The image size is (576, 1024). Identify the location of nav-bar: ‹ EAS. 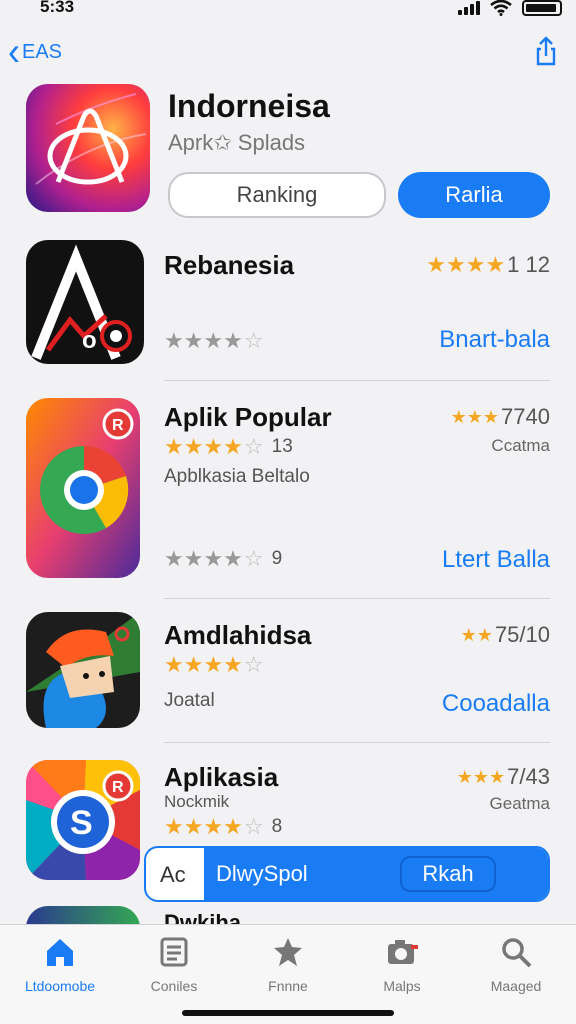
(288, 53).